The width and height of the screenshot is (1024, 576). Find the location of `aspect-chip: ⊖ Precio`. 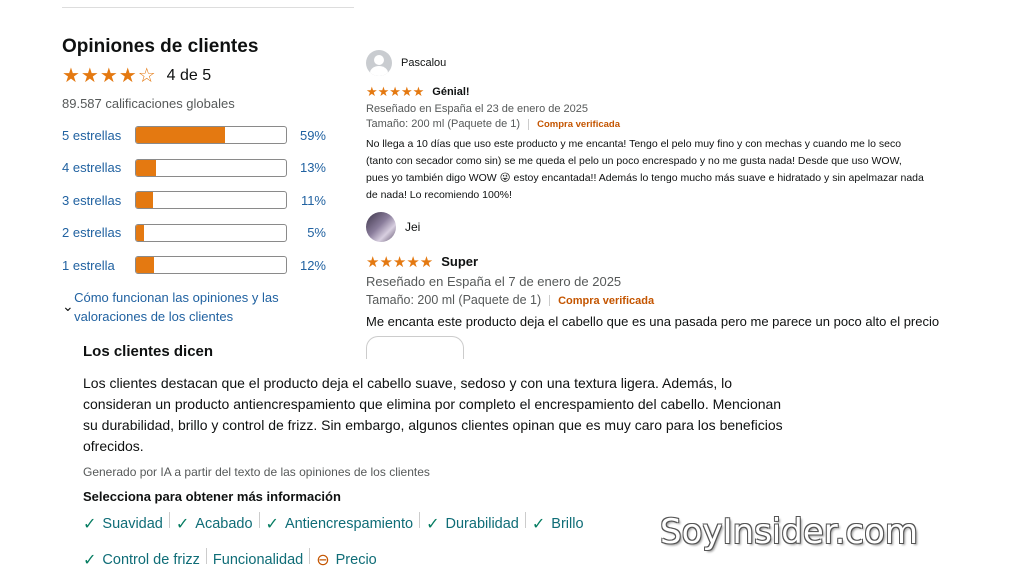

aspect-chip: ⊖ Precio is located at coordinates (346, 560).